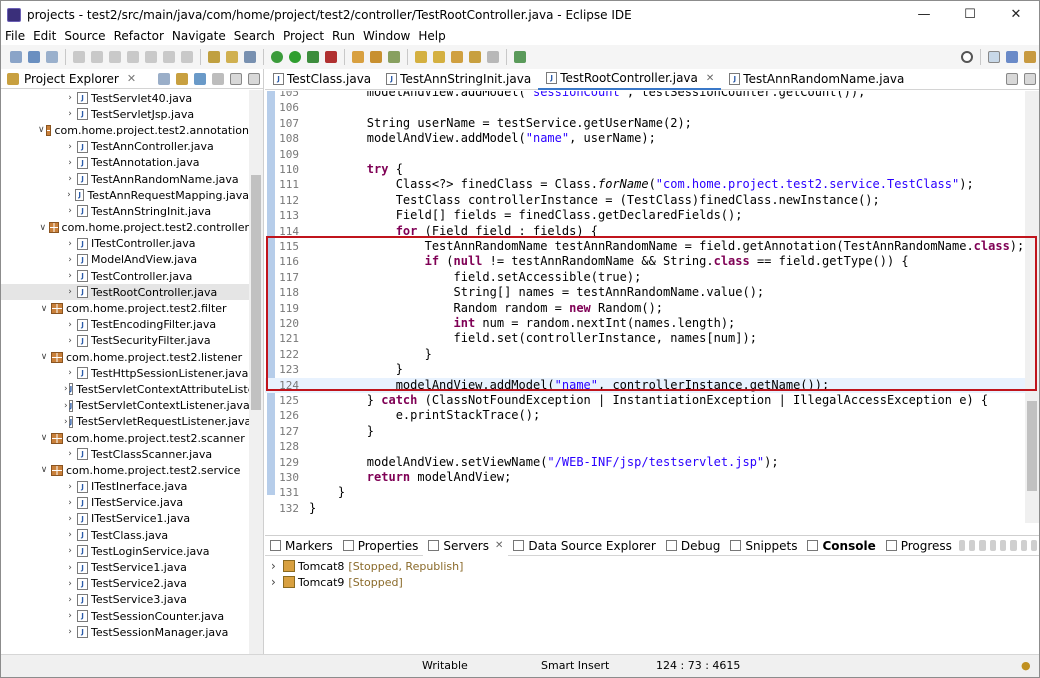 The height and width of the screenshot is (678, 1040). I want to click on debug-icon, so click(277, 57).